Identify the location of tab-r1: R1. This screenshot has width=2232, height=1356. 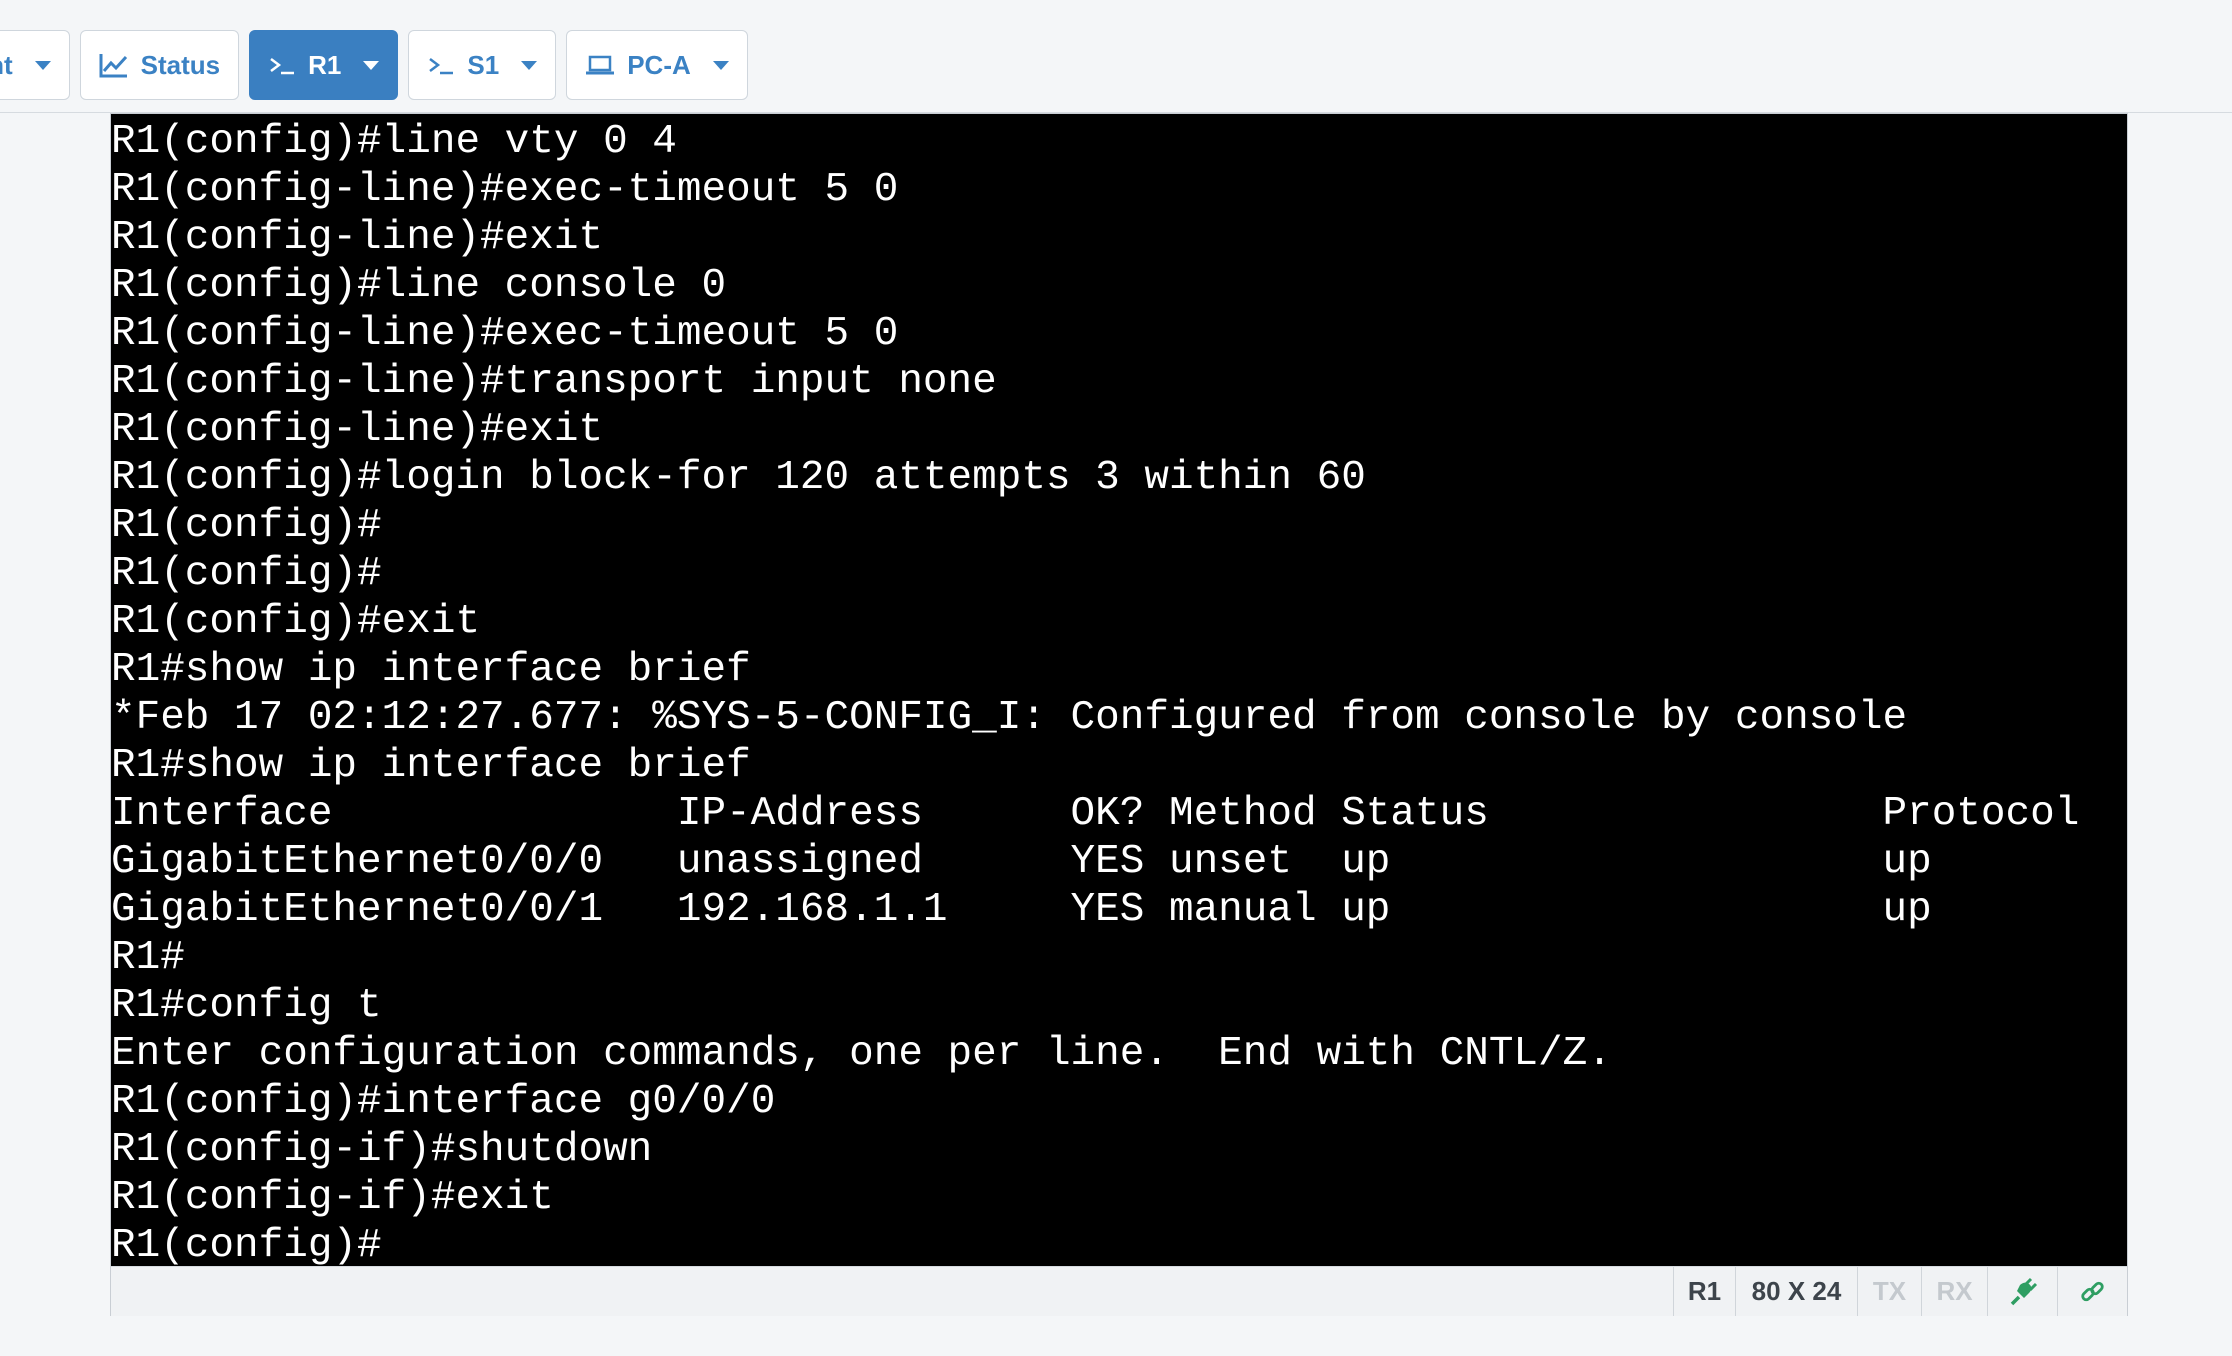
(324, 65).